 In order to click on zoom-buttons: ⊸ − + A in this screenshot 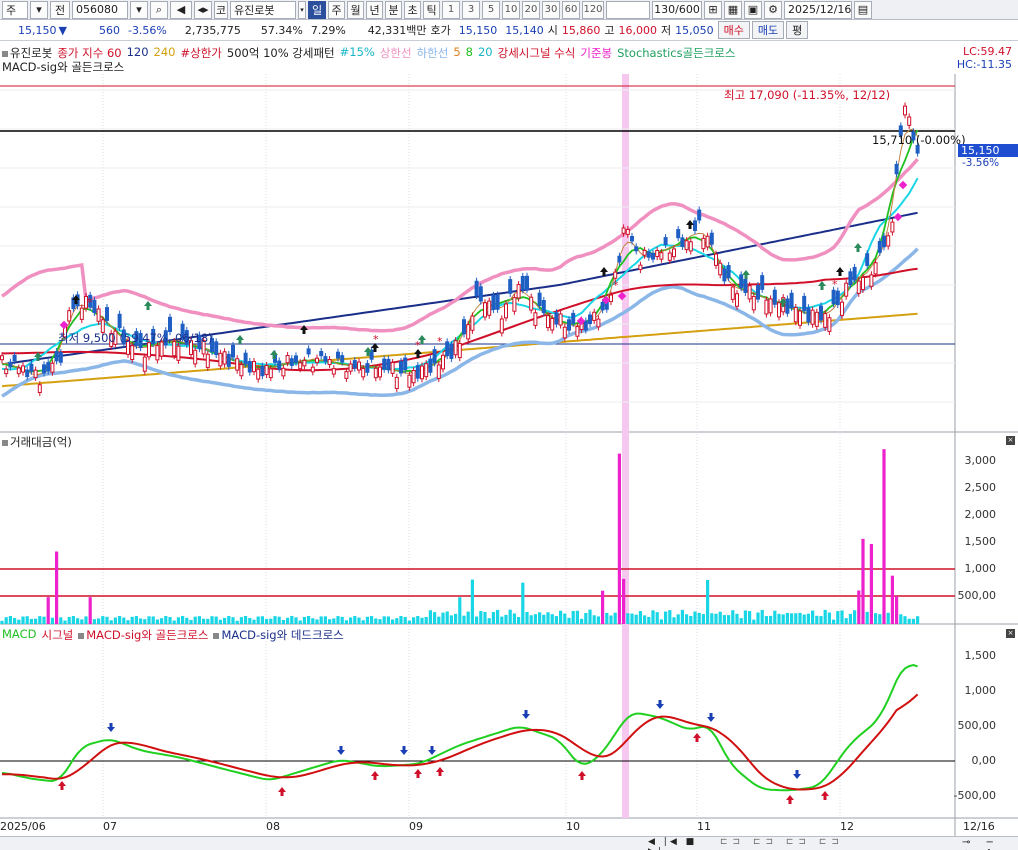, I will do `click(990, 843)`.